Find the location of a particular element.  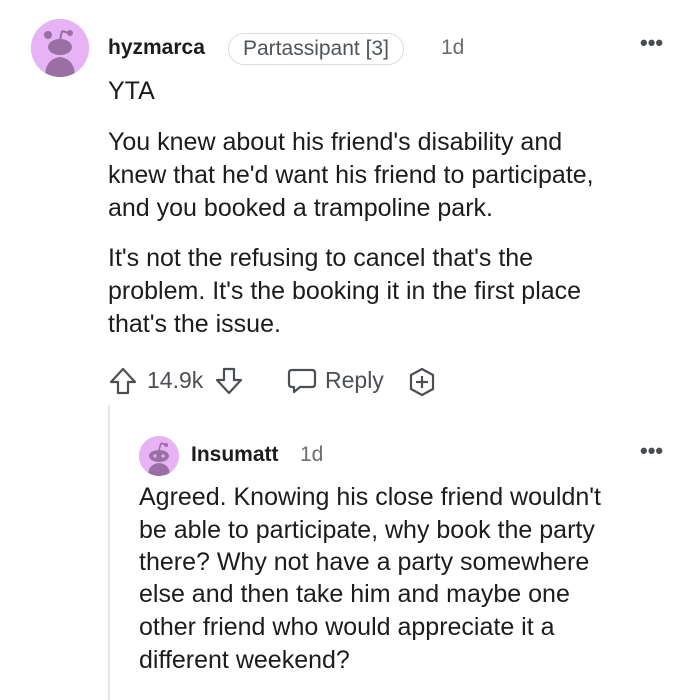

username: hyzmarca is located at coordinates (156, 48).